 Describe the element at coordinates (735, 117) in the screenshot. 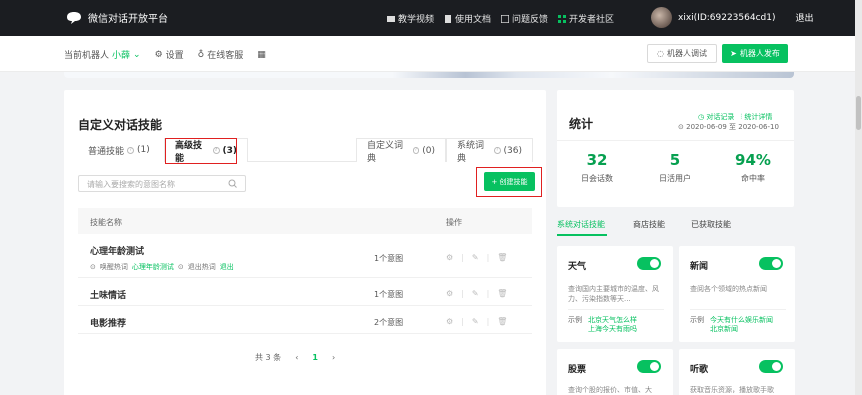

I see `stats-links: ◷ 对话记录 ⫶ 统计详情` at that location.